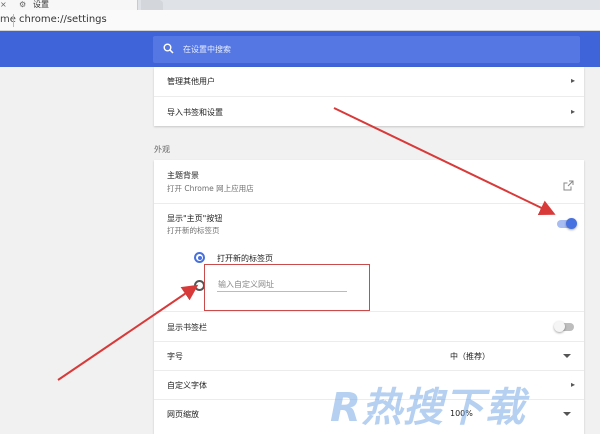 This screenshot has height=434, width=600. I want to click on manage-users-row: 管理其他用户 ▸, so click(369, 81).